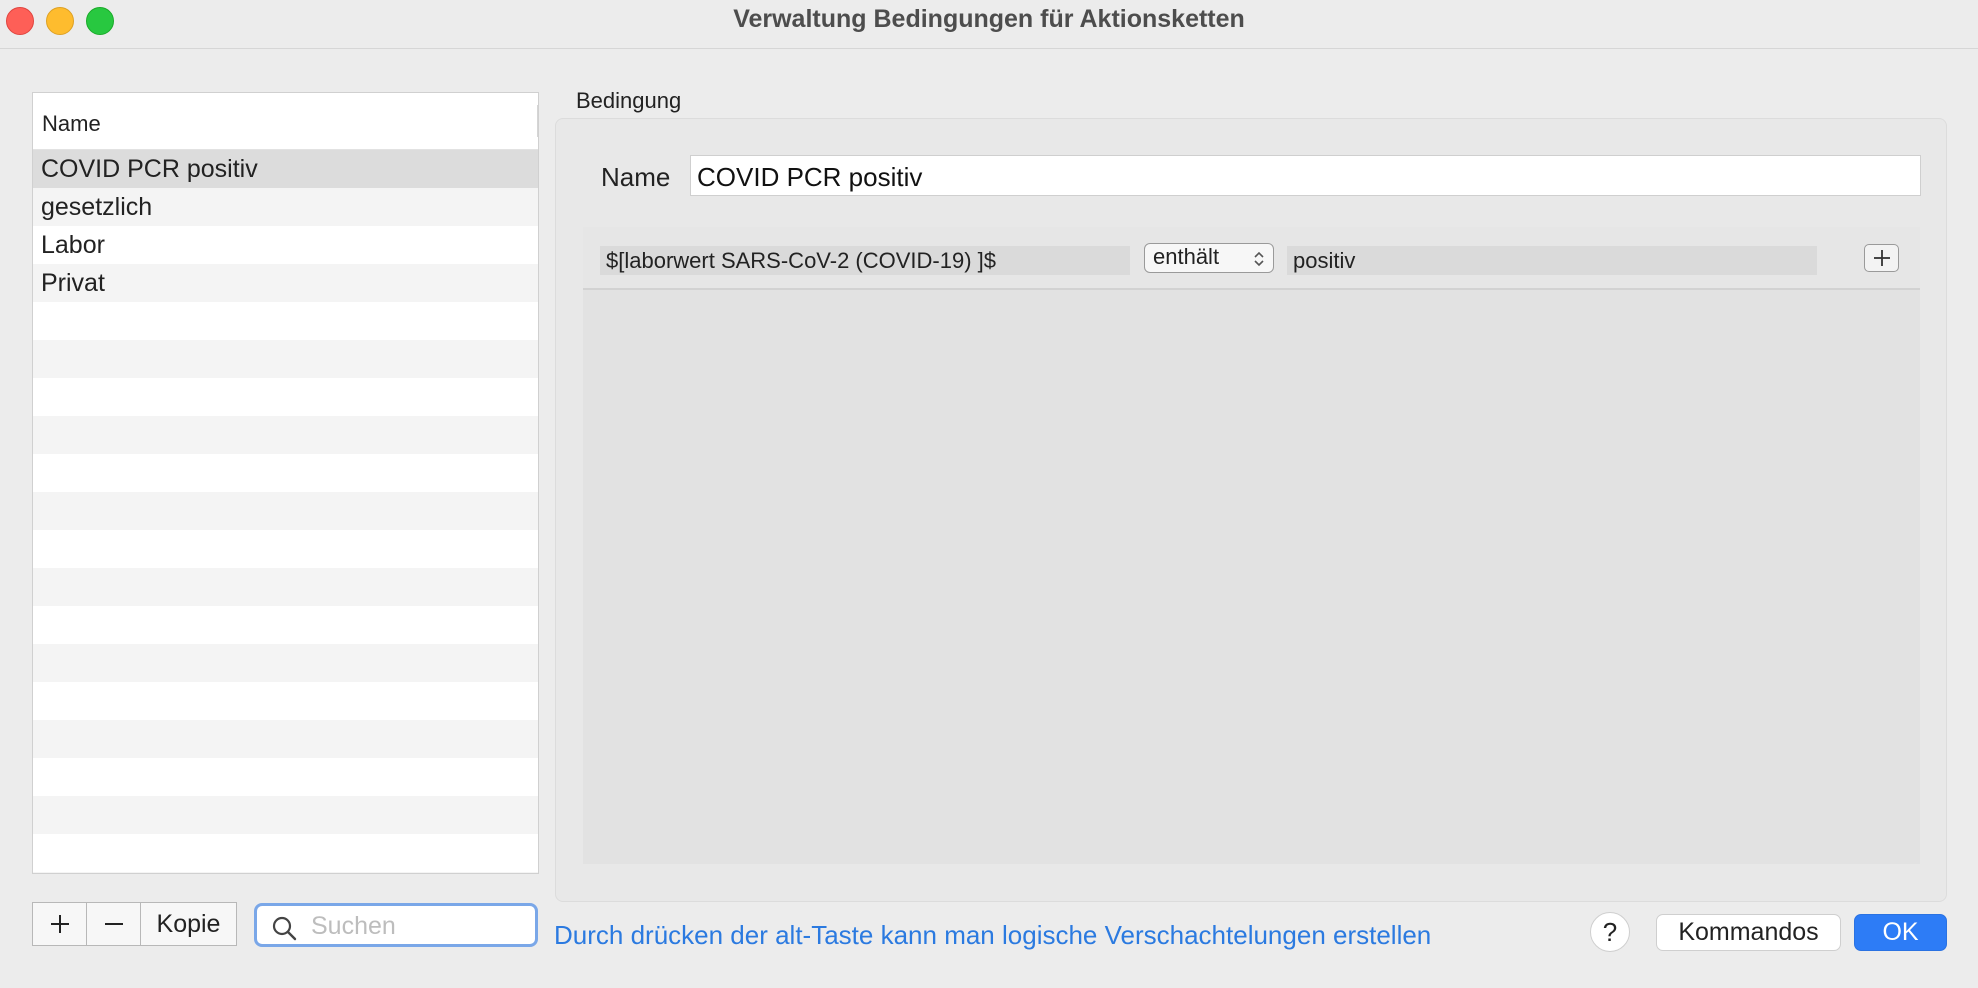 The image size is (1978, 988). I want to click on title-bar: Verwaltung Bedingungen für Aktionsketten, so click(989, 24).